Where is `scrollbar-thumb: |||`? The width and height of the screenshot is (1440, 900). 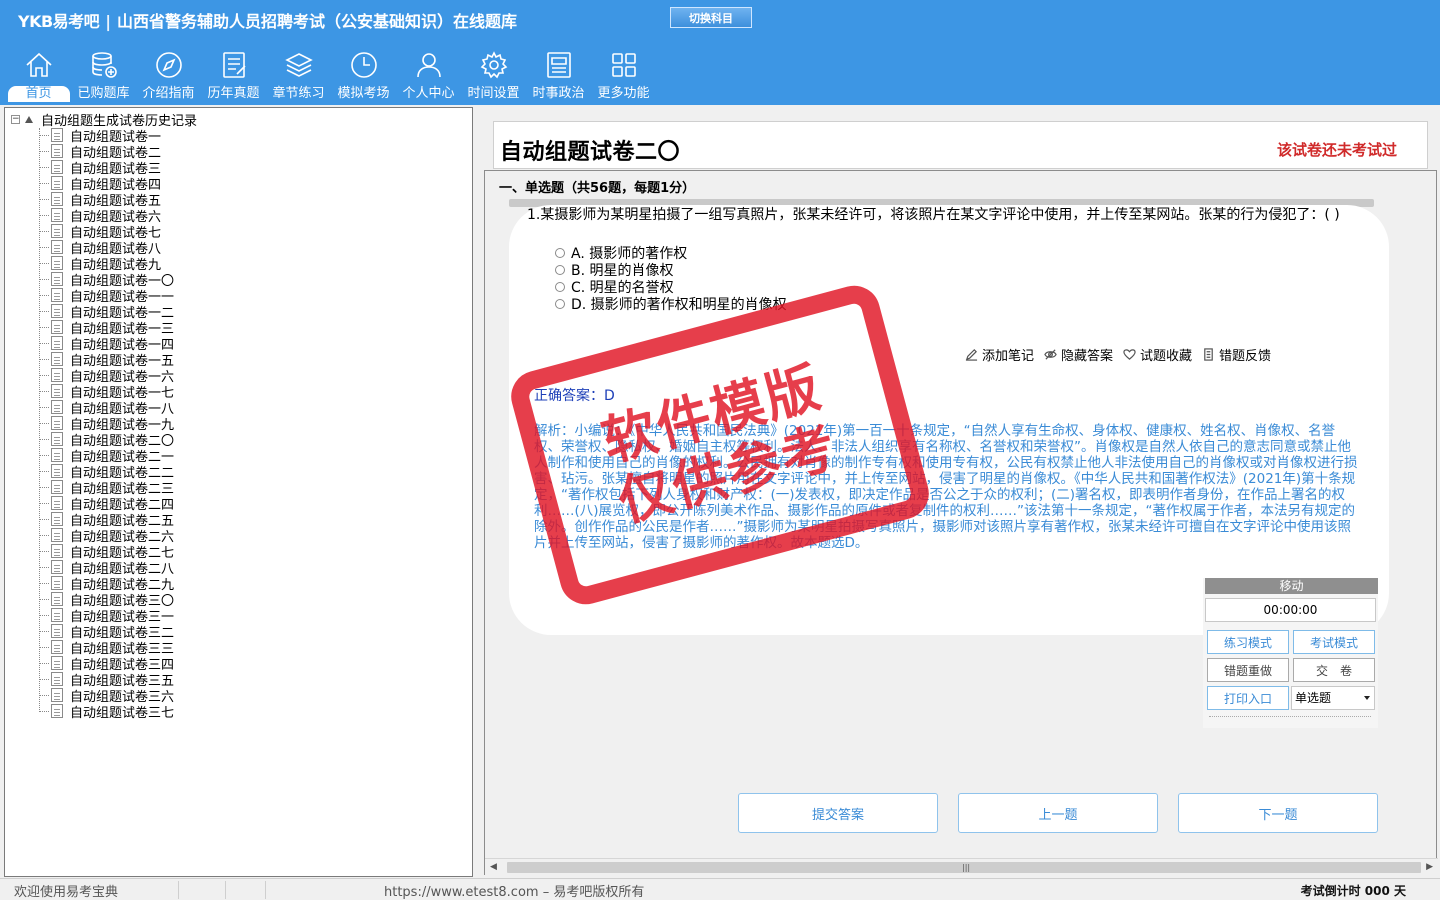
scrollbar-thumb: ||| is located at coordinates (964, 867).